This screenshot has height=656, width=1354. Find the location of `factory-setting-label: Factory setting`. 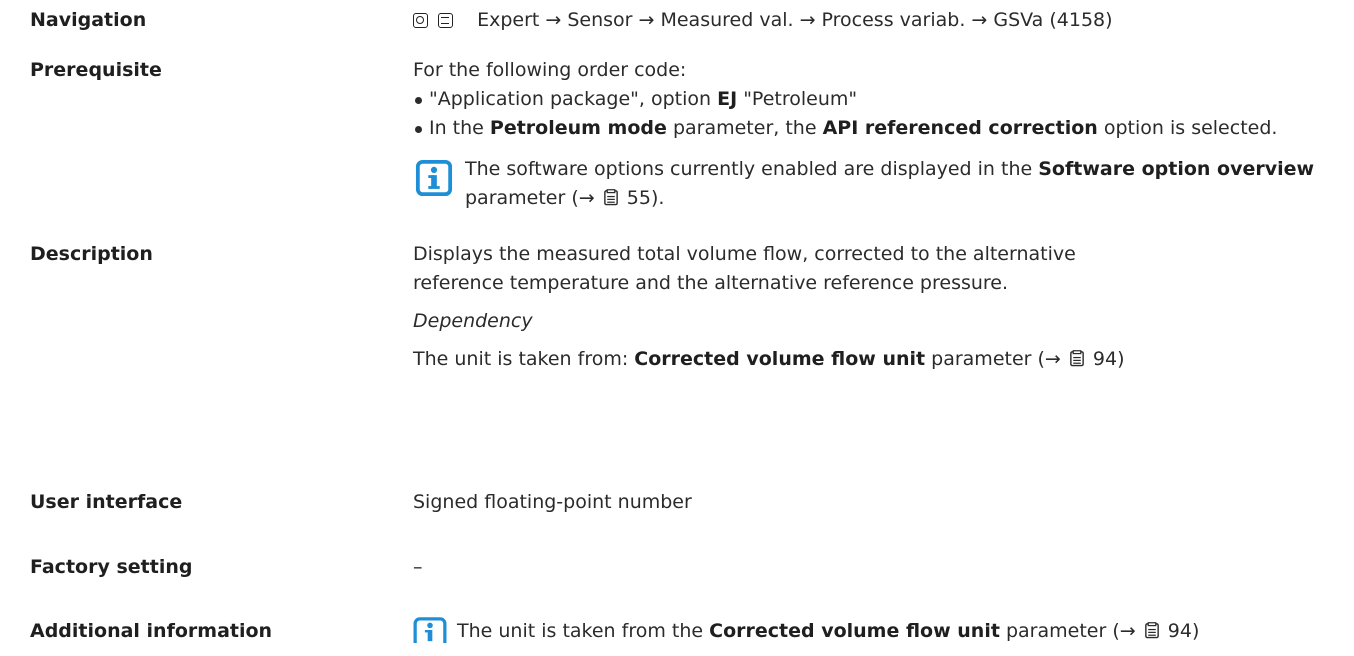

factory-setting-label: Factory setting is located at coordinates (111, 567).